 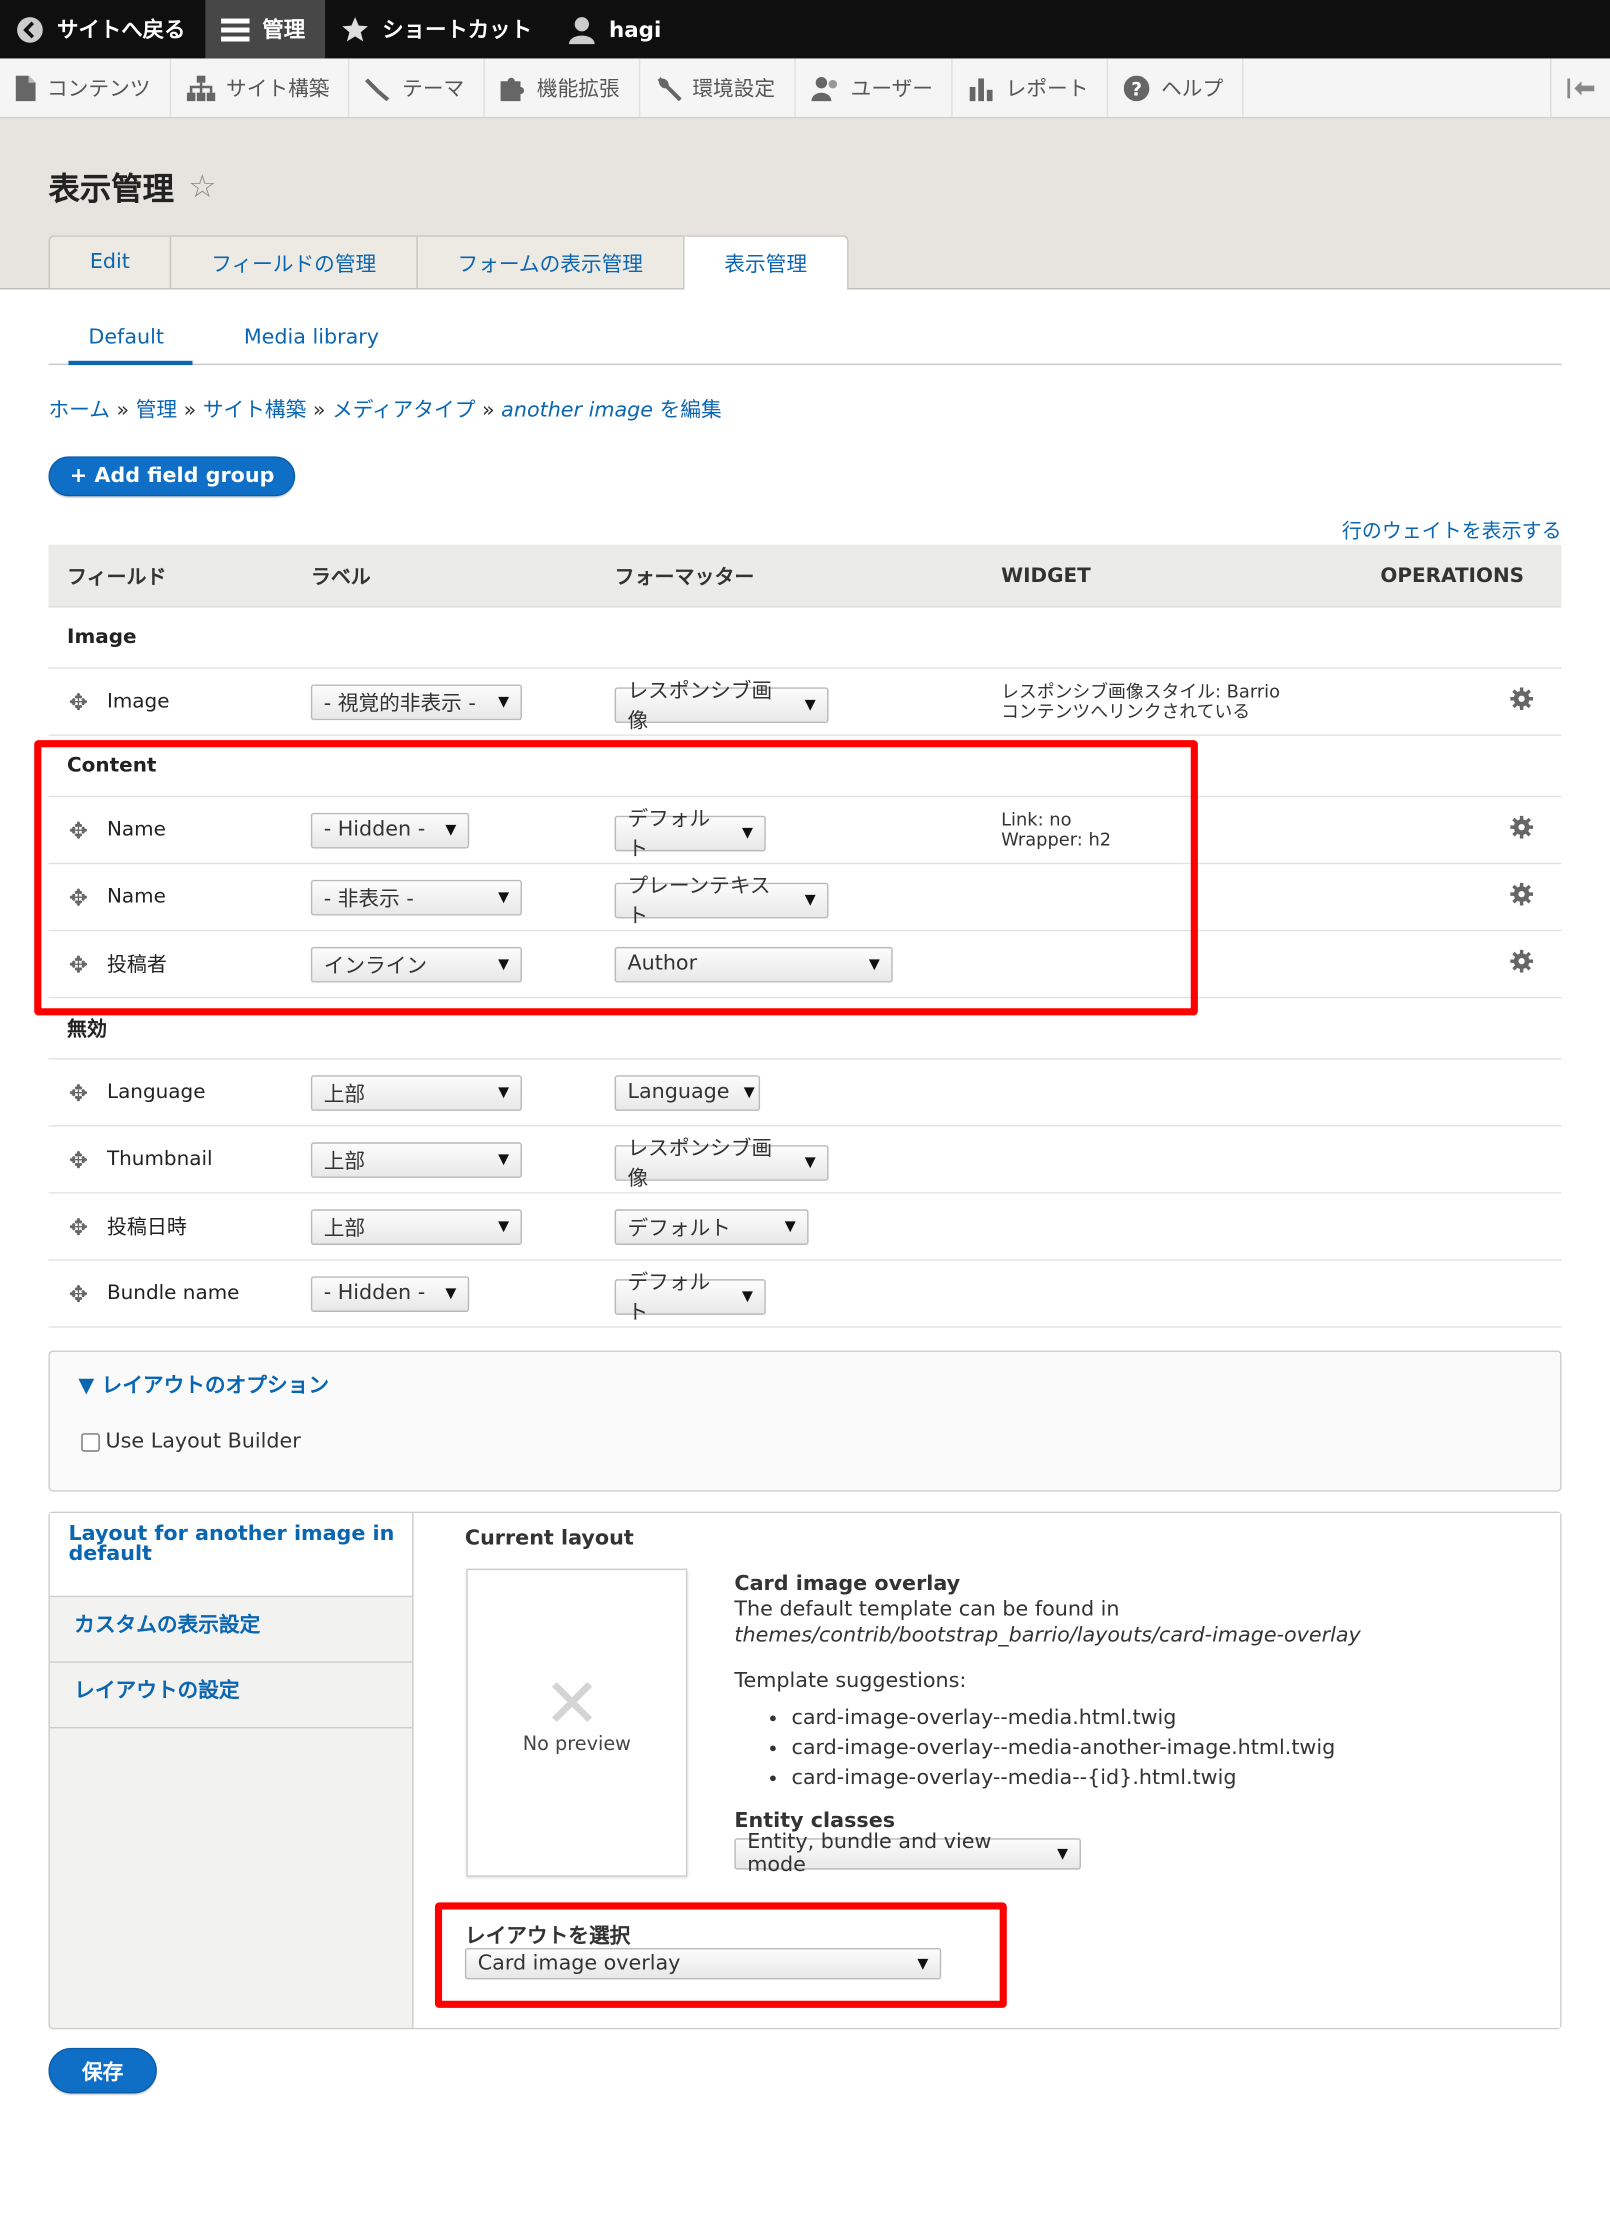 What do you see at coordinates (344, 1161) in the screenshot?
I see `select-value: 上部` at bounding box center [344, 1161].